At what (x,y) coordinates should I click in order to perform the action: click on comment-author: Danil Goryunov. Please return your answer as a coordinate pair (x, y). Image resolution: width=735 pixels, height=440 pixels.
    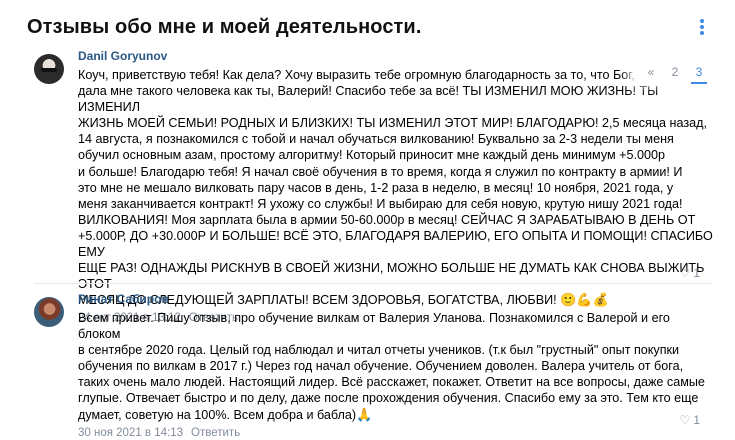
    Looking at the image, I should click on (396, 56).